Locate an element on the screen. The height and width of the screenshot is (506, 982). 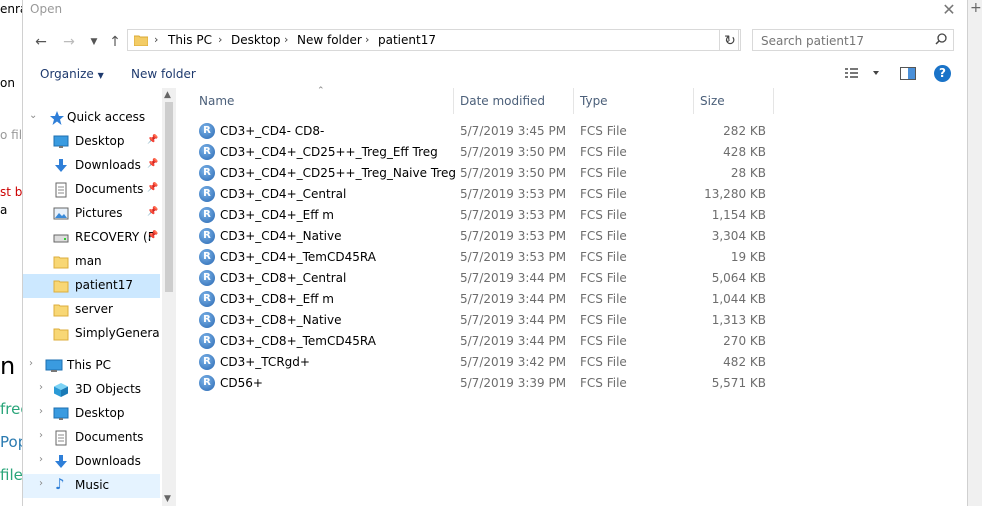
preview-pane-icon is located at coordinates (908, 75).